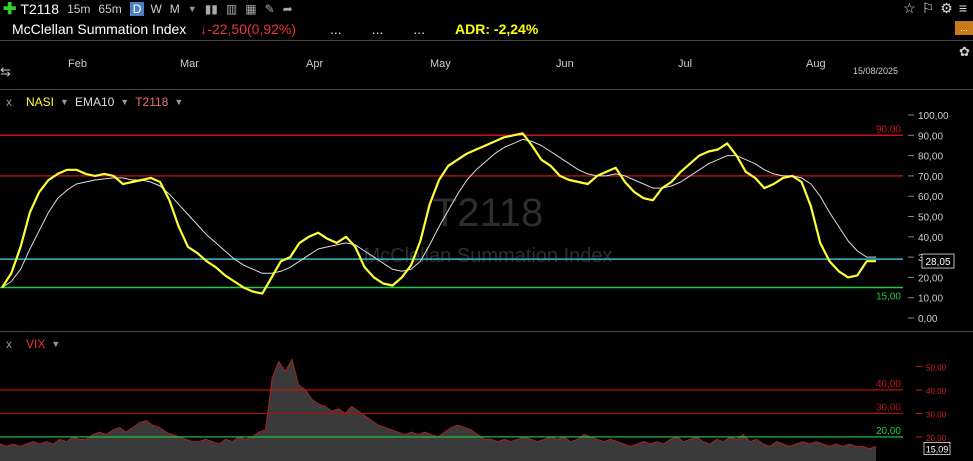 The height and width of the screenshot is (461, 973). Describe the element at coordinates (488, 213) in the screenshot. I see `watermark-symbol: T2118` at that location.